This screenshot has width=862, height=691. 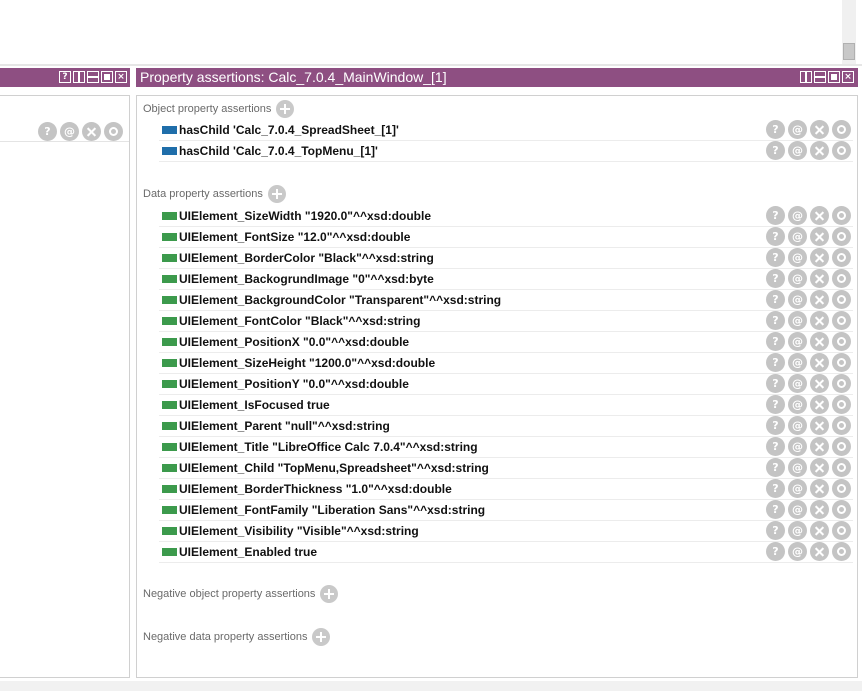 I want to click on assertion-row: hasChild 'Calc_7.0.4_SpreadSheet_[1]'? @, so click(x=506, y=130).